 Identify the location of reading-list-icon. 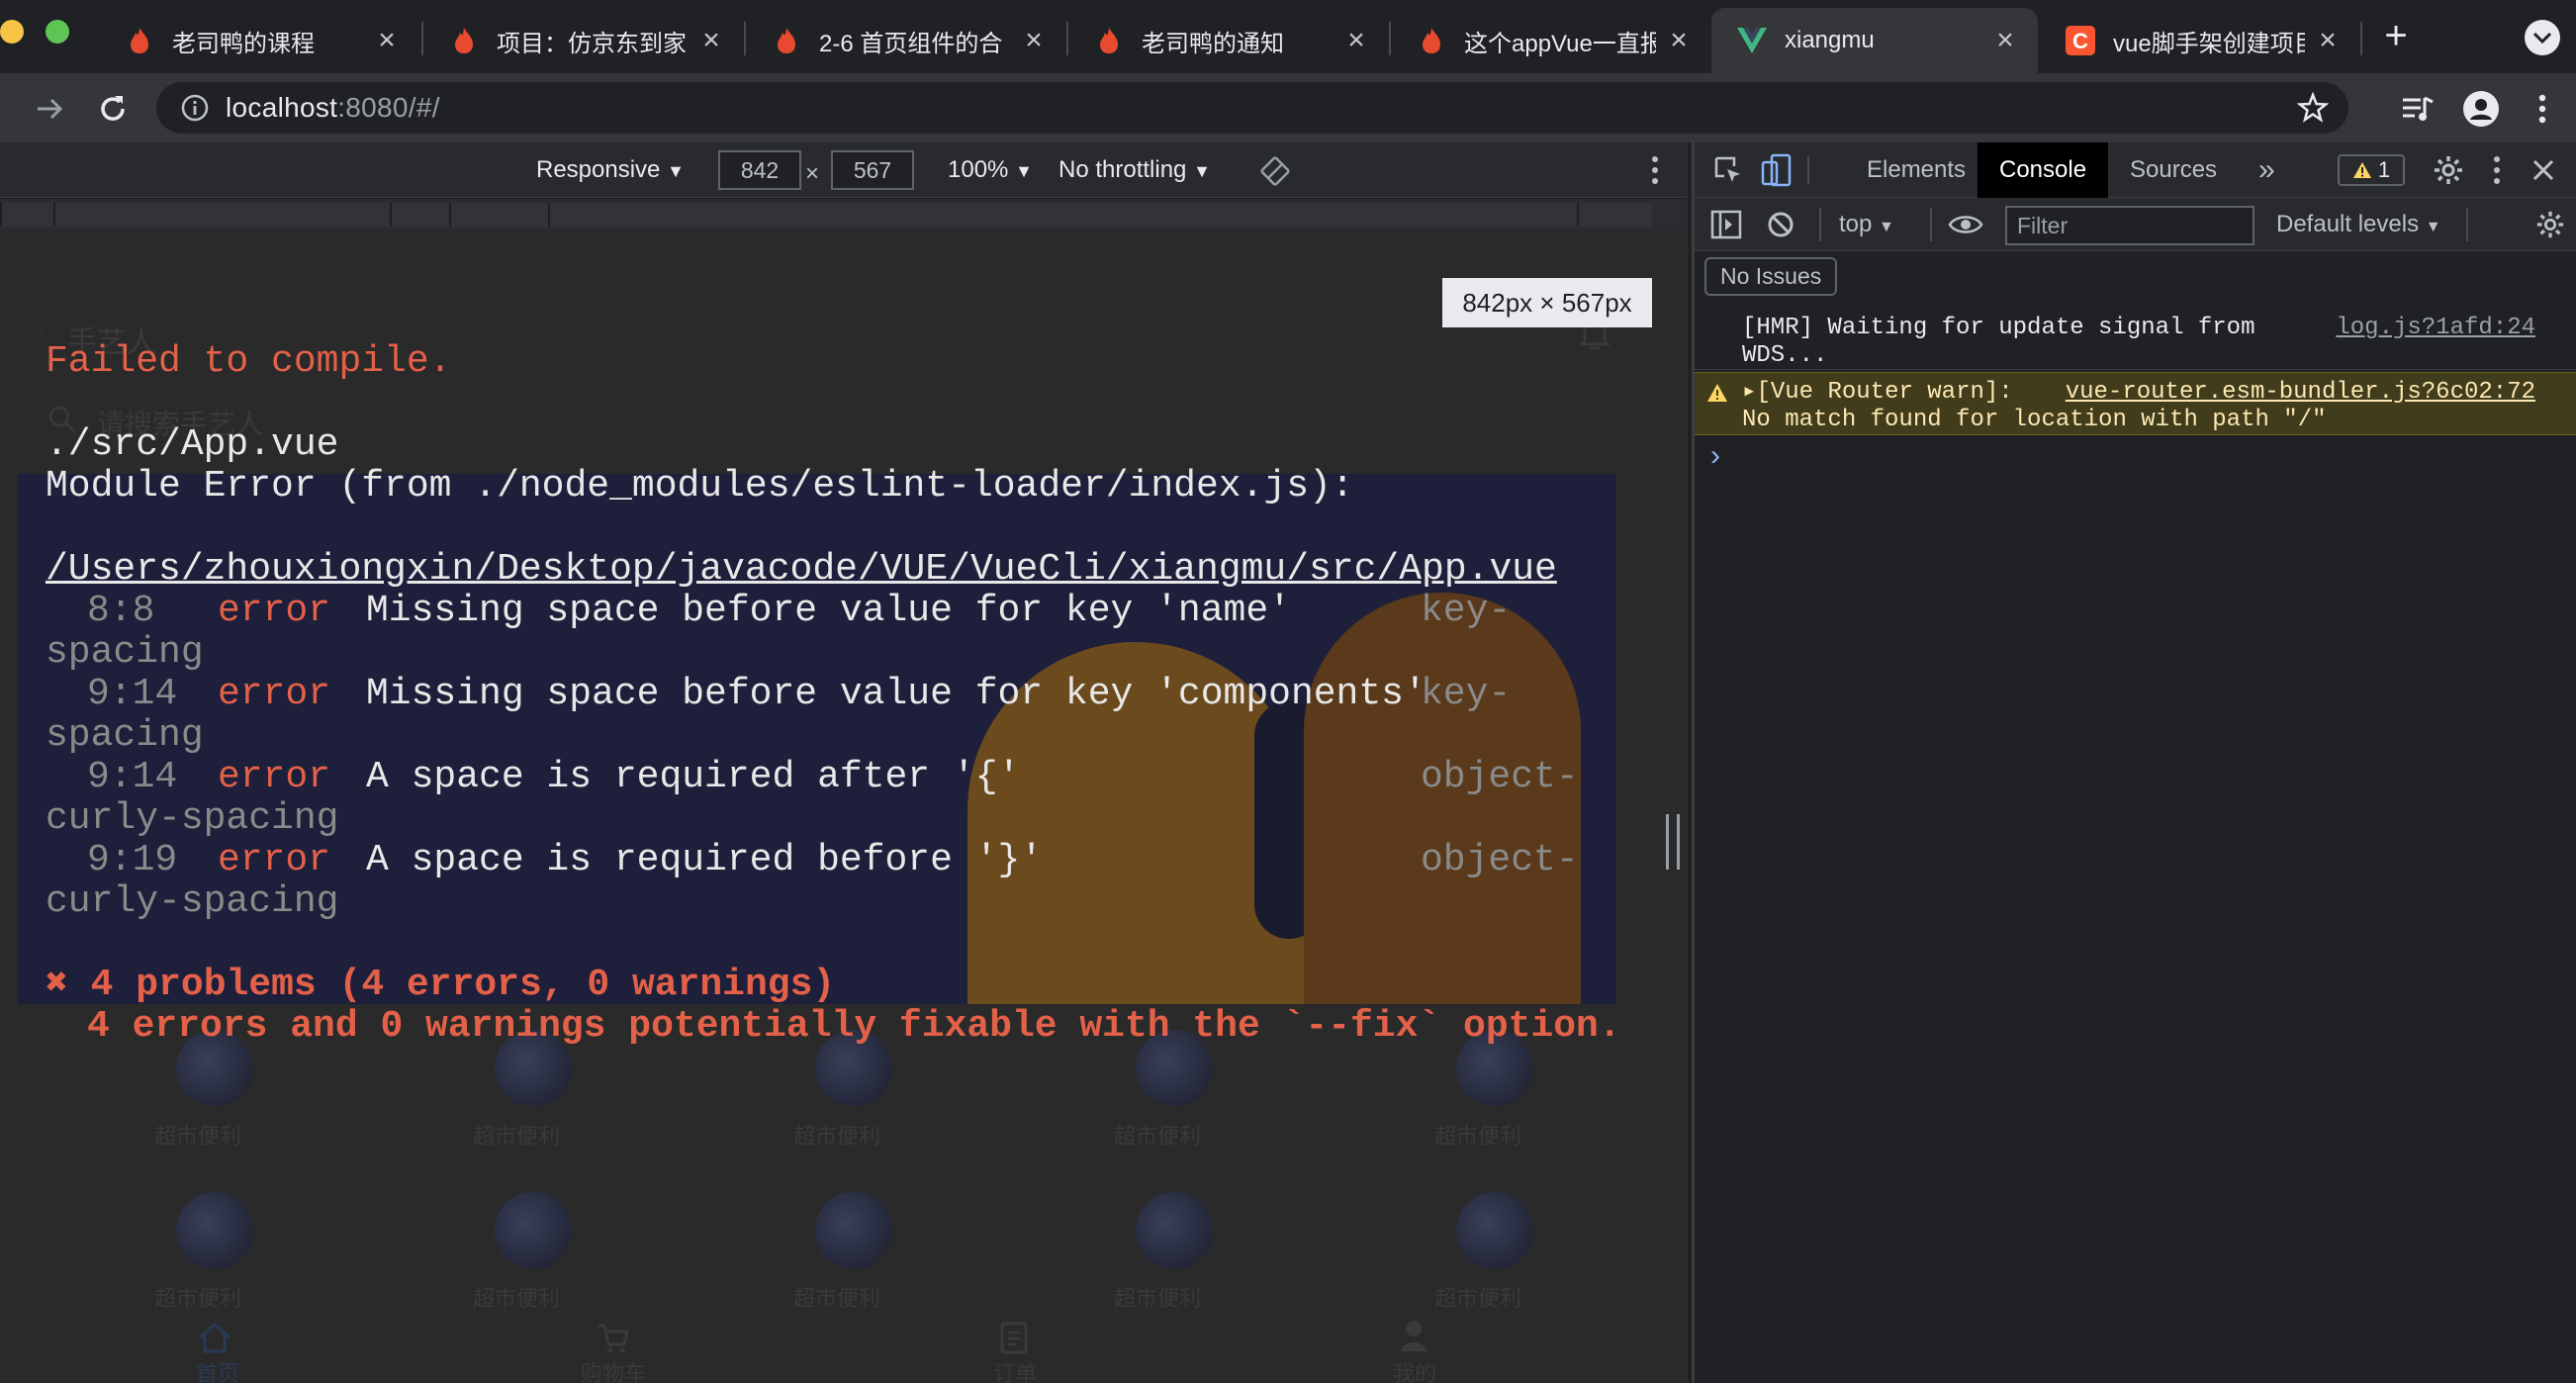
(2418, 108).